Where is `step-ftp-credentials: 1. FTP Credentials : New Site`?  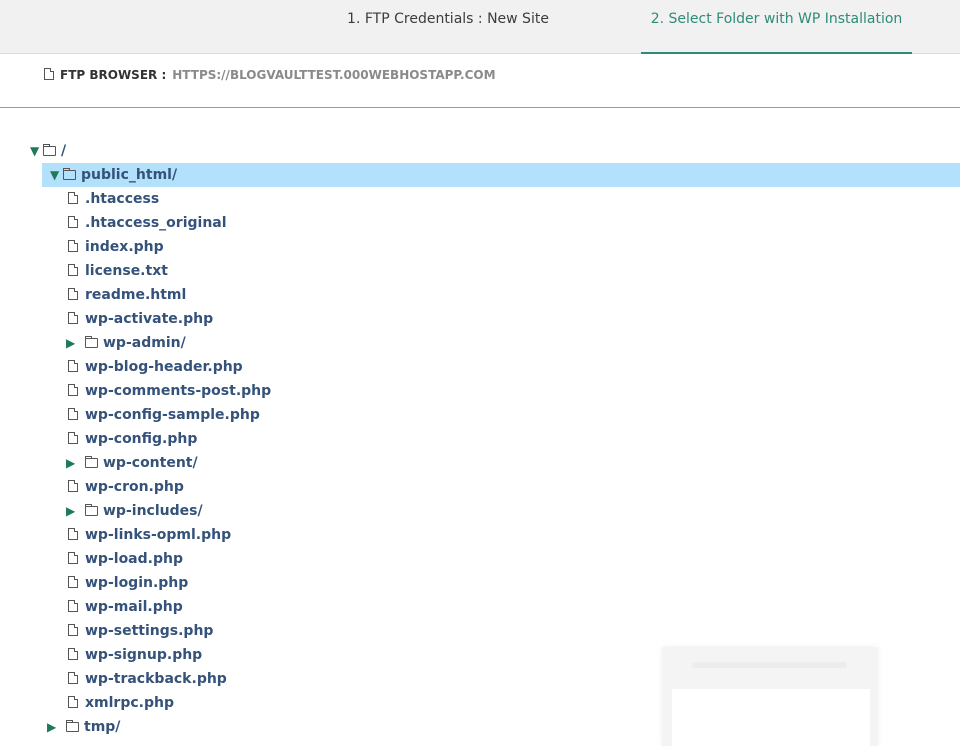
step-ftp-credentials: 1. FTP Credentials : New Site is located at coordinates (448, 26).